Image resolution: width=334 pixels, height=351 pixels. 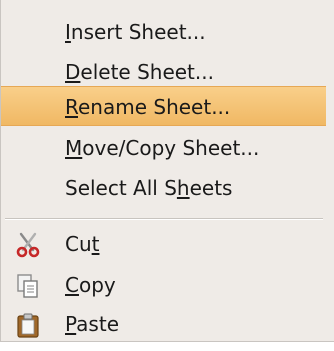 What do you see at coordinates (163, 244) in the screenshot?
I see `menu-item-cut: Cut` at bounding box center [163, 244].